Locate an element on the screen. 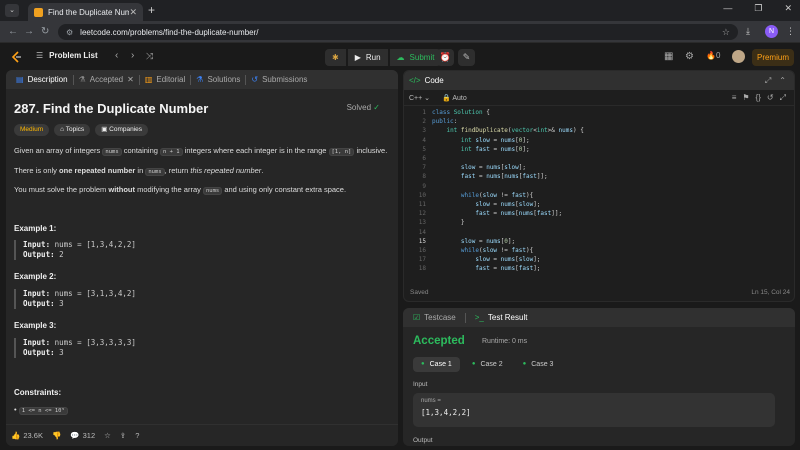 The width and height of the screenshot is (800, 450). example-input: nums = [3,1,3,4,2] is located at coordinates (95, 293).